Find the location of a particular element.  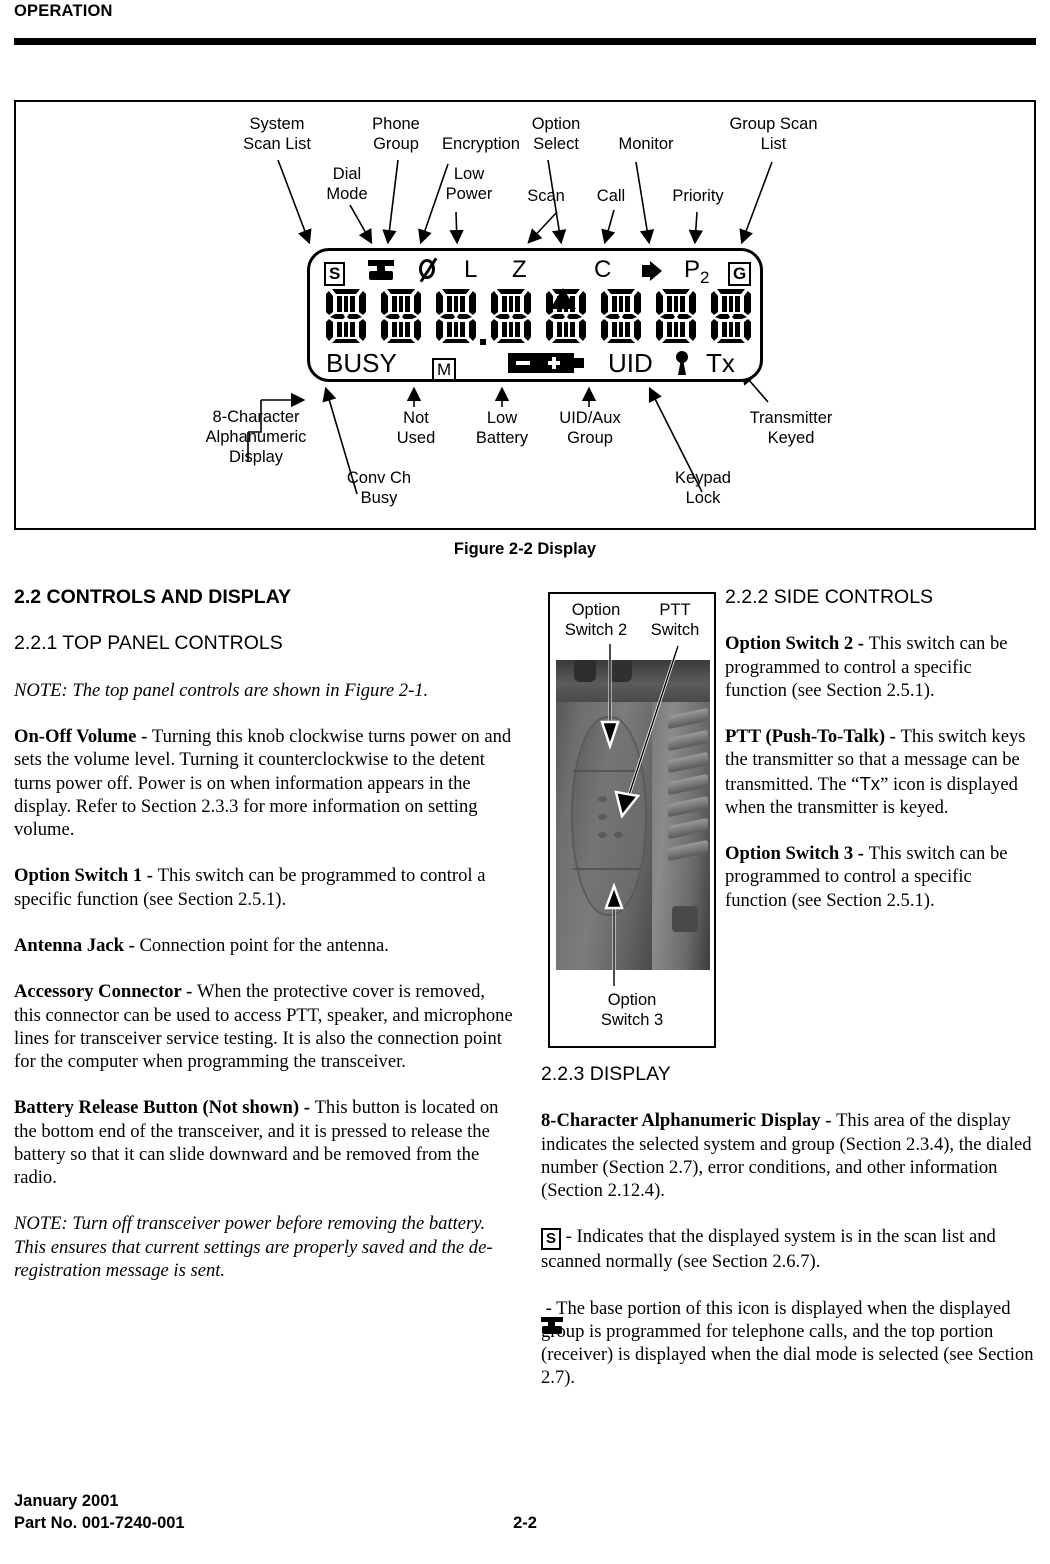

body-antenna-jack: Connection point for the antenna. is located at coordinates (264, 945).